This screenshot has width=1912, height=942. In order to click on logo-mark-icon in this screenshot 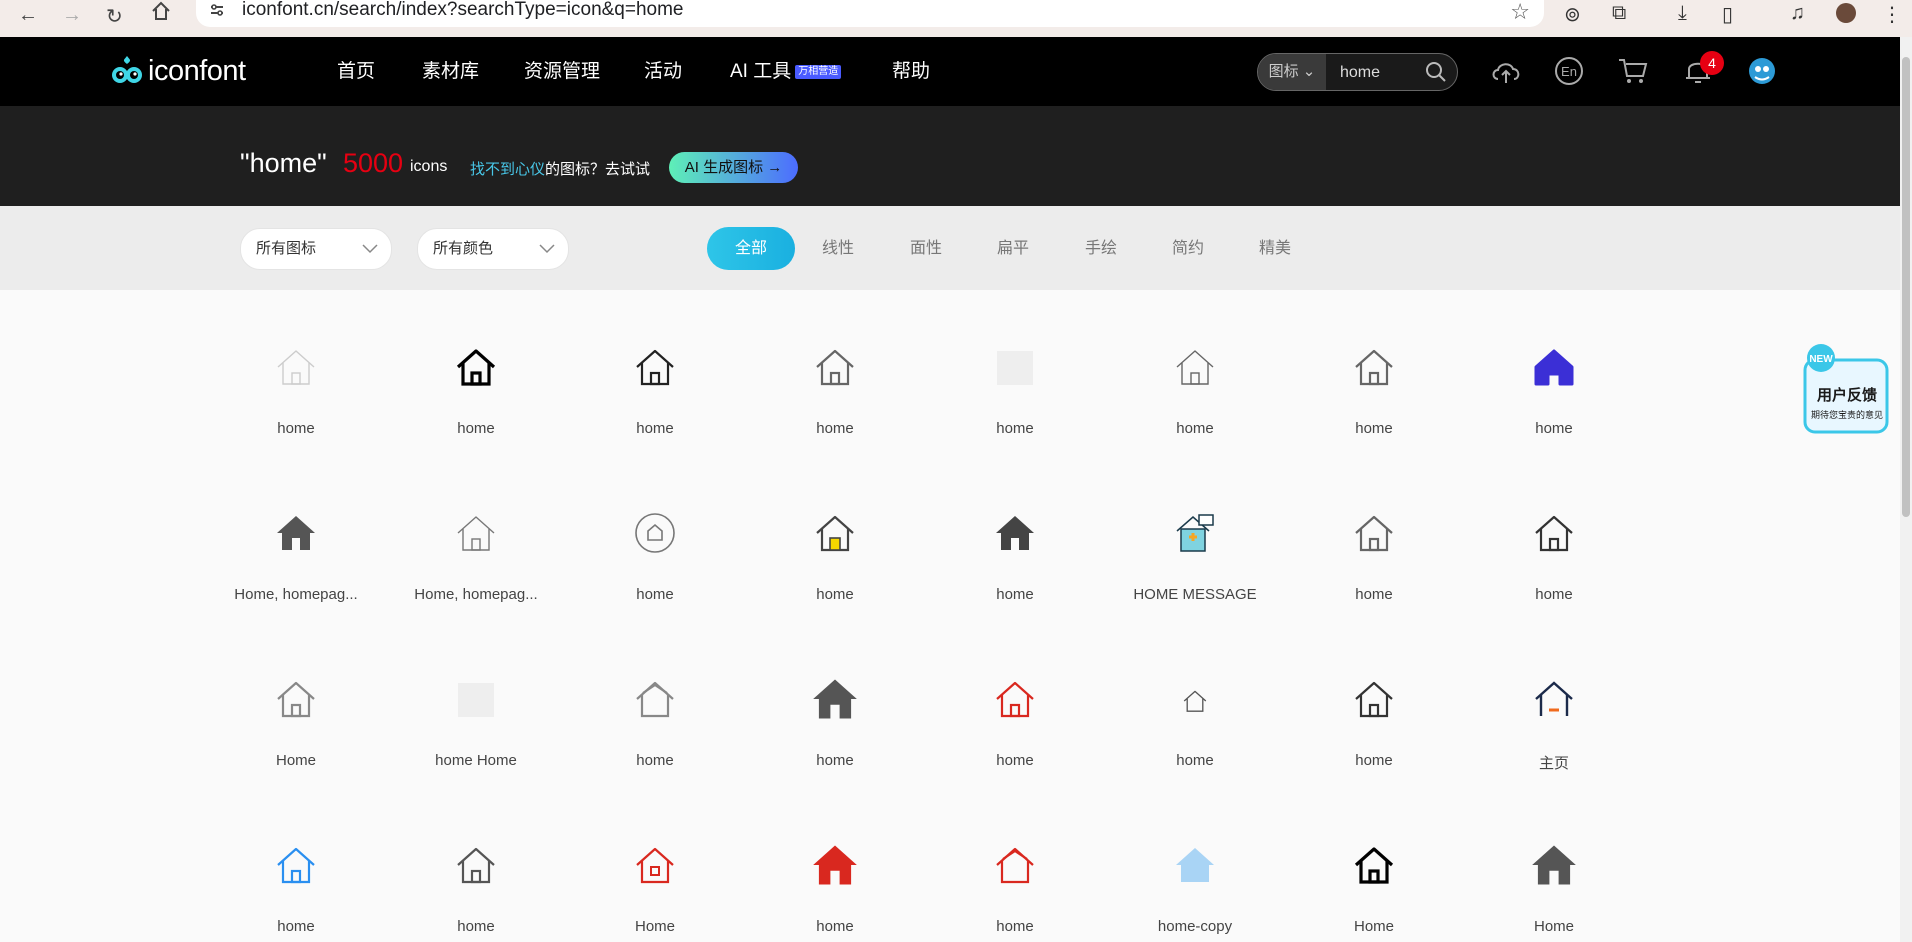, I will do `click(127, 69)`.